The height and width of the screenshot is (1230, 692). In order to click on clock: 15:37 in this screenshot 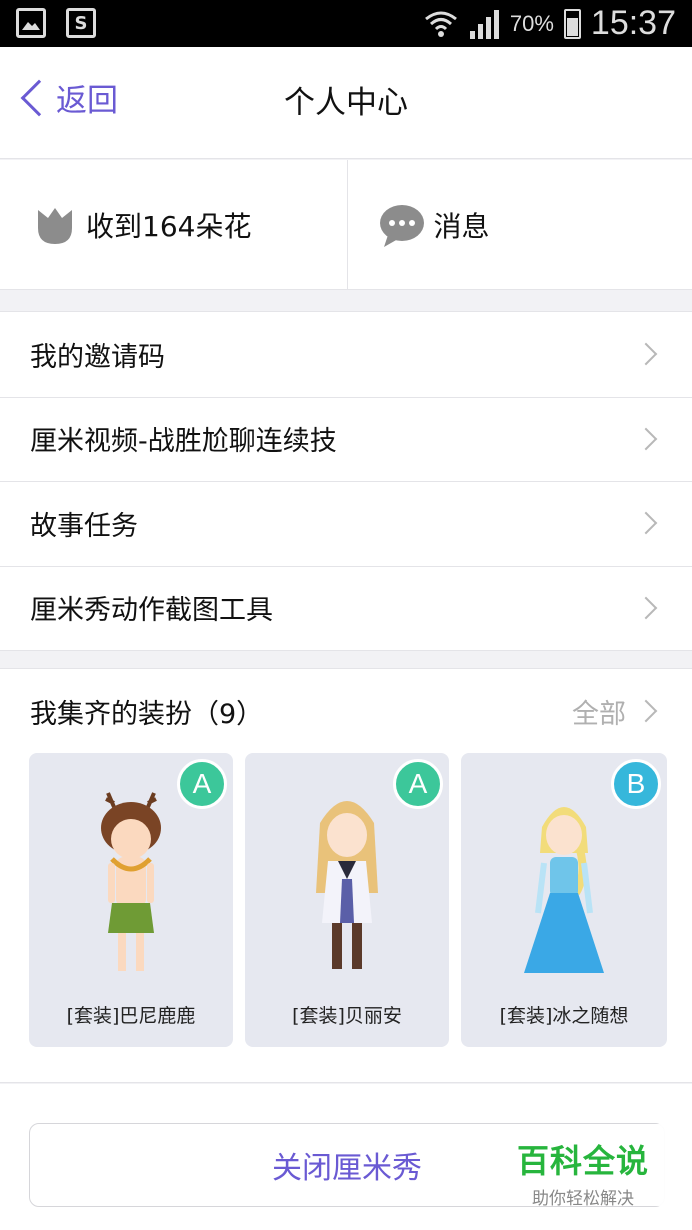, I will do `click(633, 23)`.